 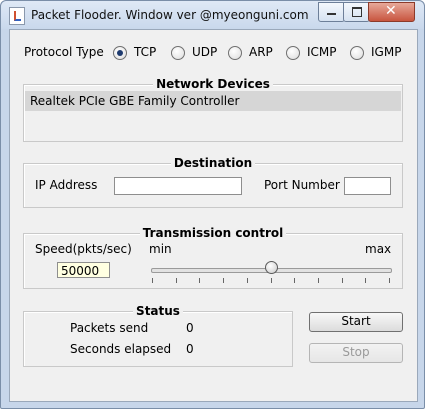 I want to click on ip-address-label: IP Address, so click(x=66, y=185).